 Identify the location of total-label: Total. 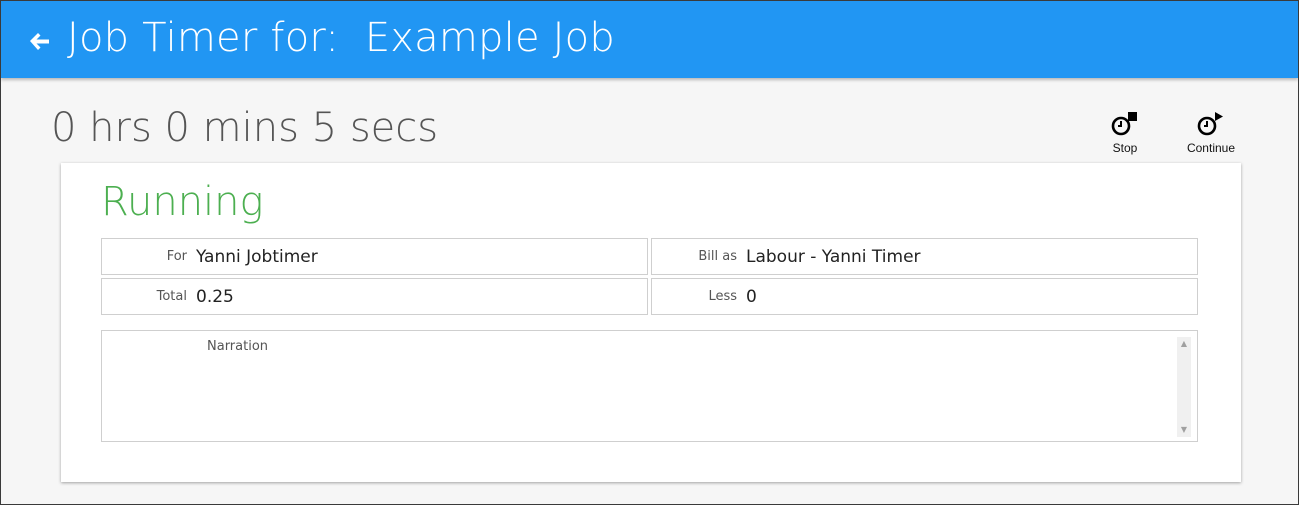
(171, 296).